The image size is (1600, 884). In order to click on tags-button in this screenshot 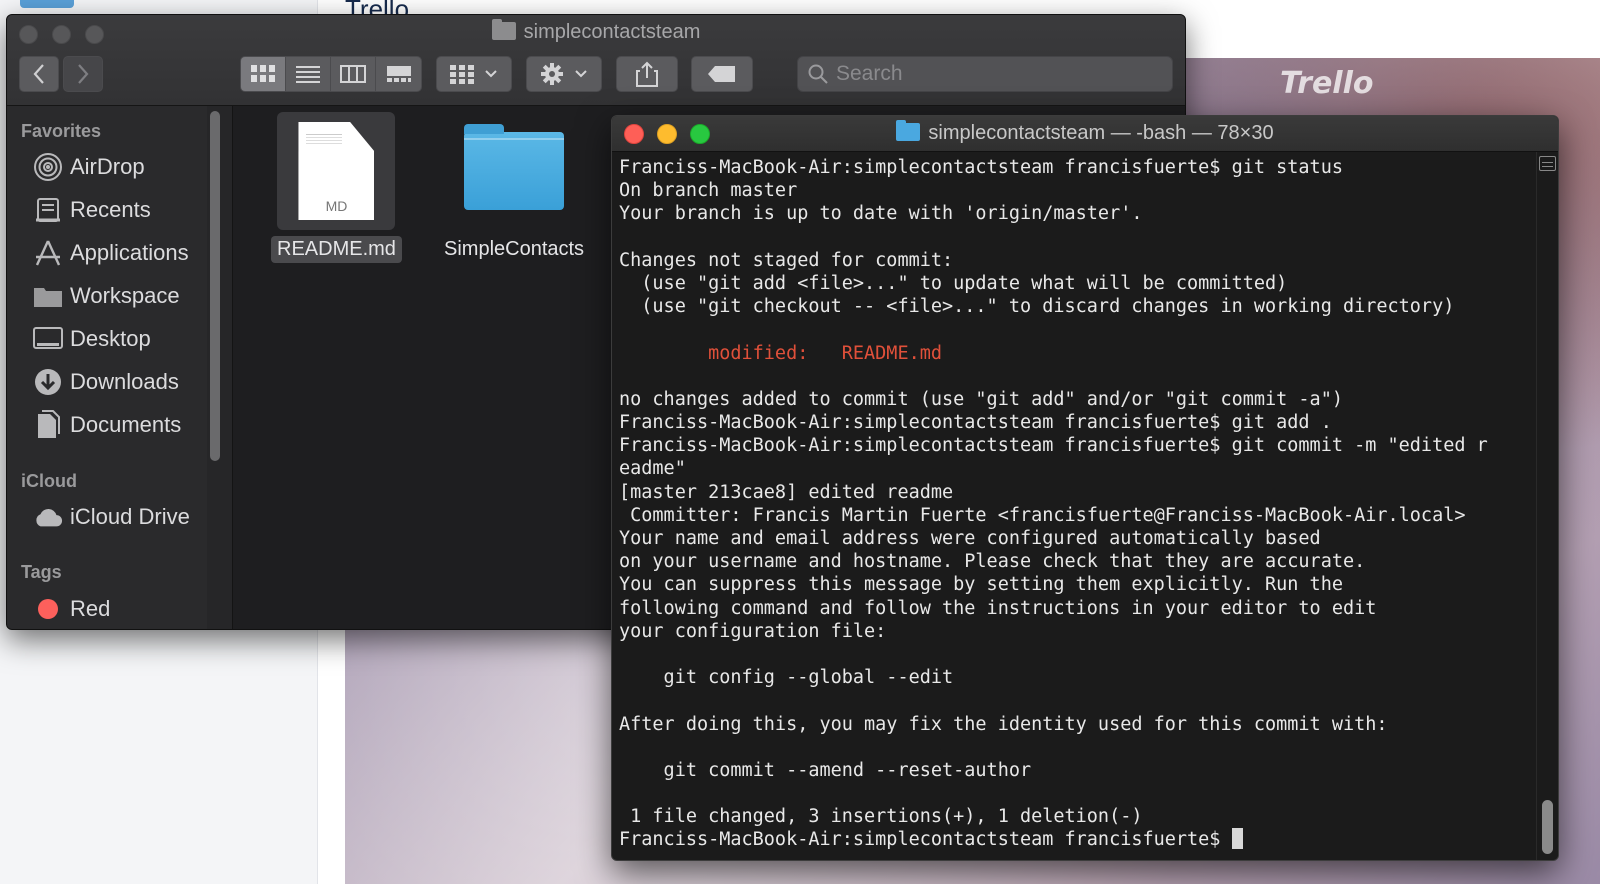, I will do `click(722, 74)`.